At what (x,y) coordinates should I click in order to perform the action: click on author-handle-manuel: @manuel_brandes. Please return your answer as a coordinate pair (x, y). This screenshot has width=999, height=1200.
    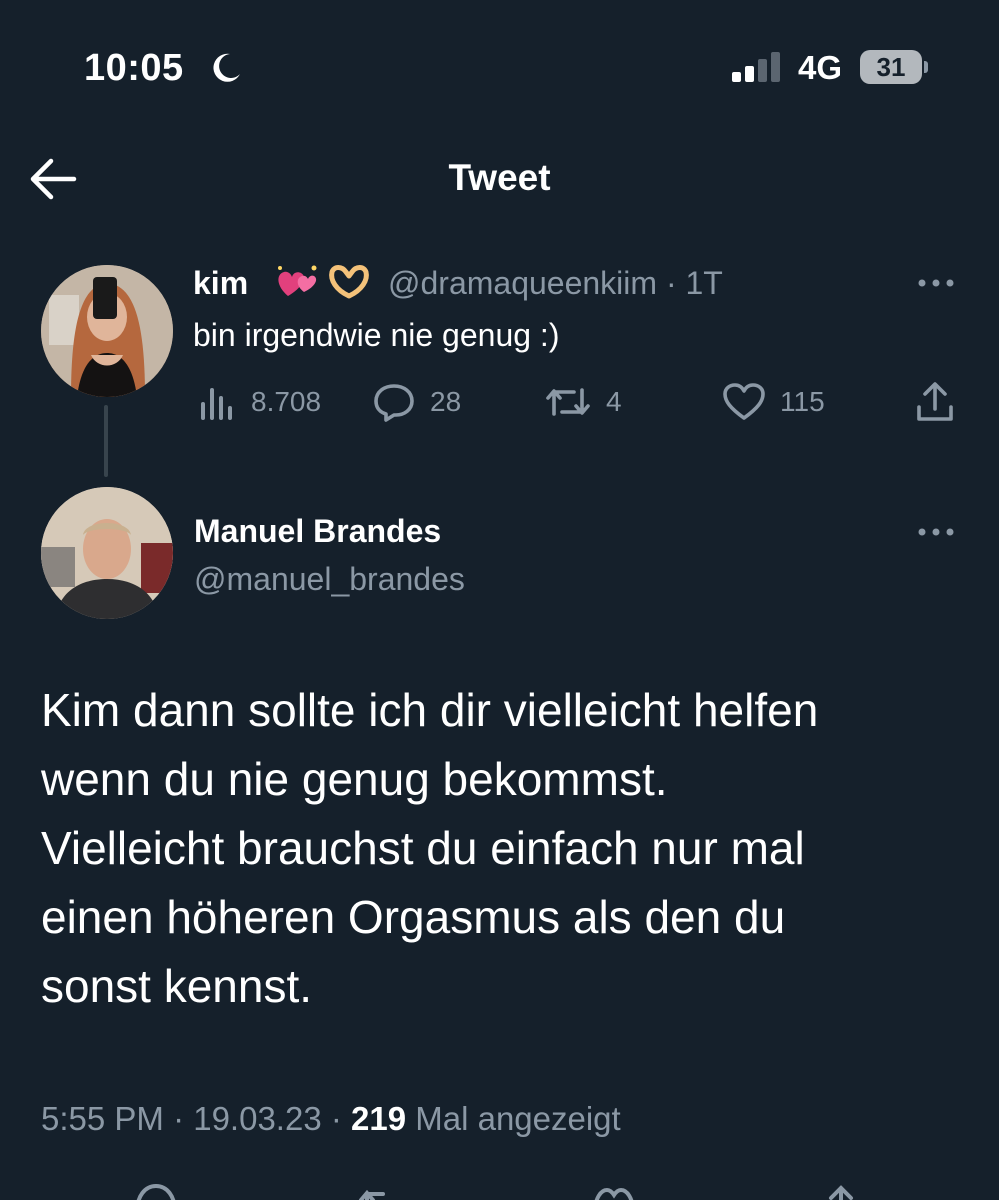
    Looking at the image, I should click on (329, 579).